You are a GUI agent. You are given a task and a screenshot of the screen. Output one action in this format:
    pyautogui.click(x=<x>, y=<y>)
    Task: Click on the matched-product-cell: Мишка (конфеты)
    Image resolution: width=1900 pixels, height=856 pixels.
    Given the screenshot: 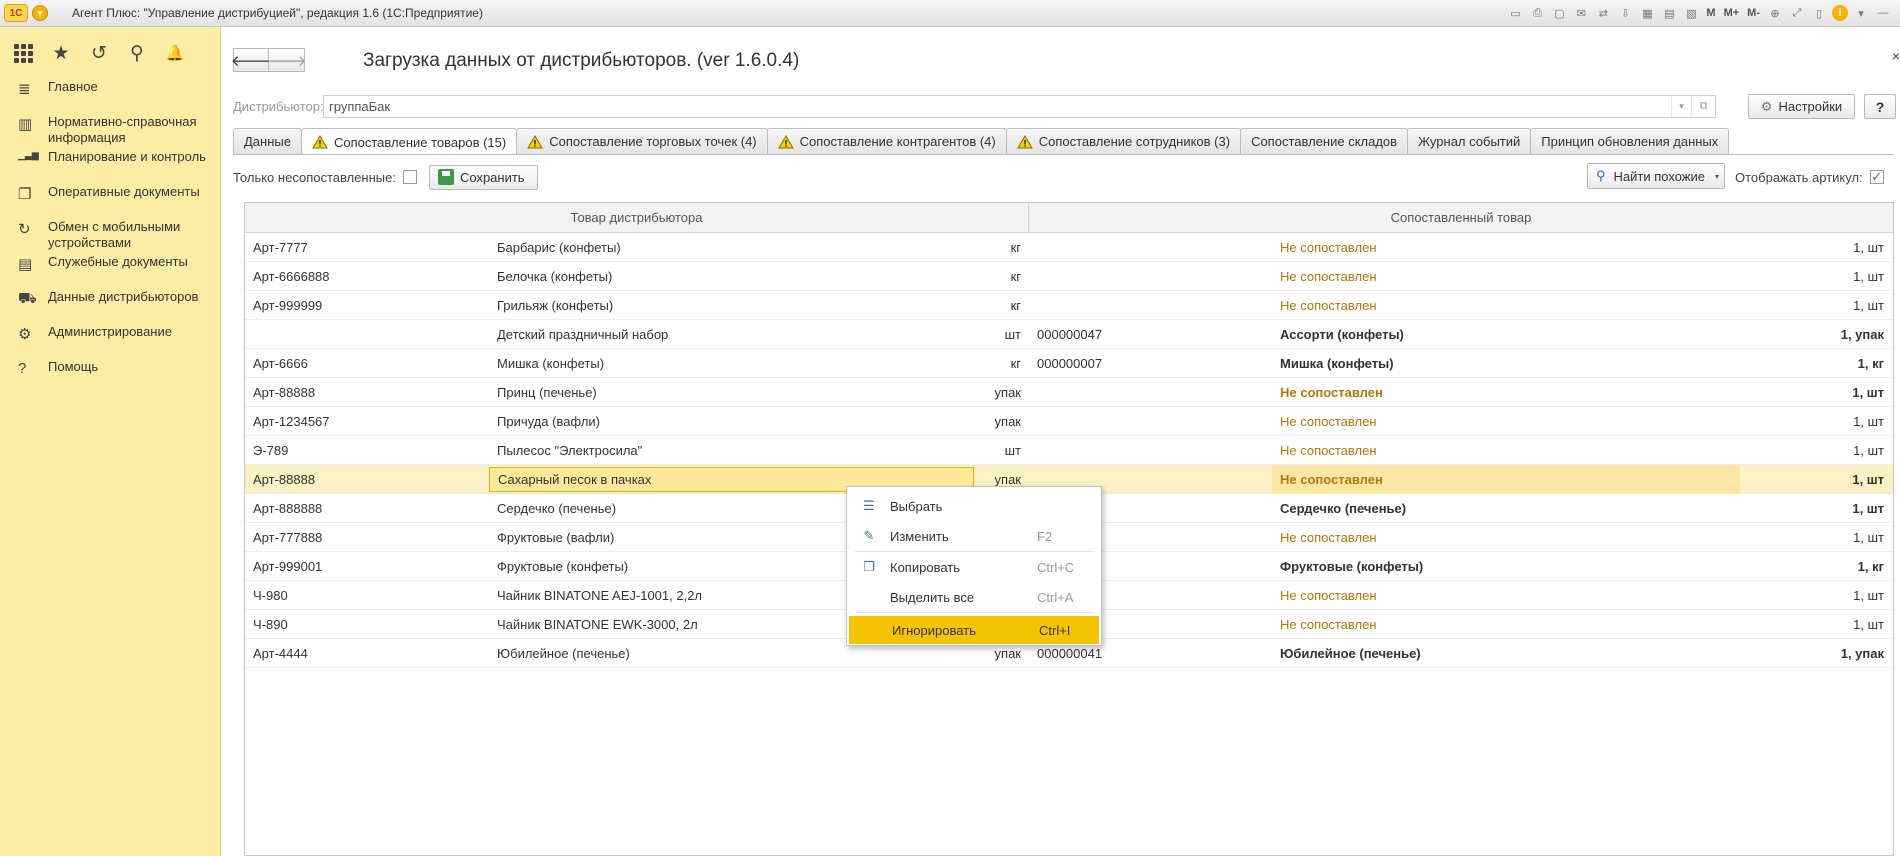 What is the action you would take?
    pyautogui.click(x=1506, y=363)
    